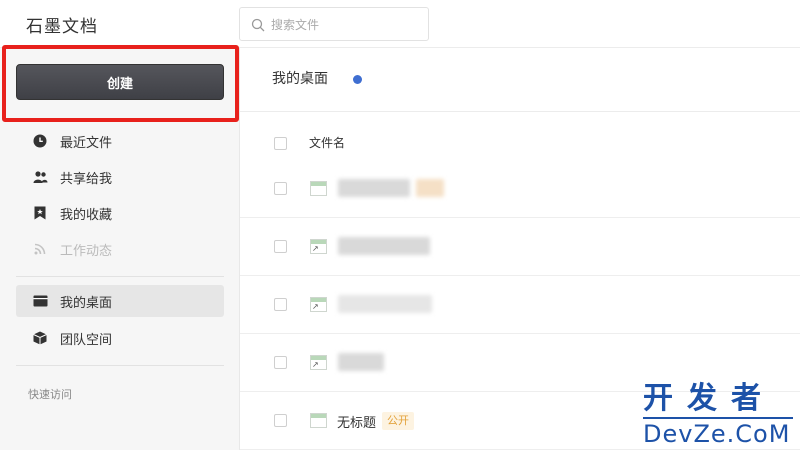 The image size is (800, 450). Describe the element at coordinates (398, 421) in the screenshot. I see `public-badge: 公开` at that location.